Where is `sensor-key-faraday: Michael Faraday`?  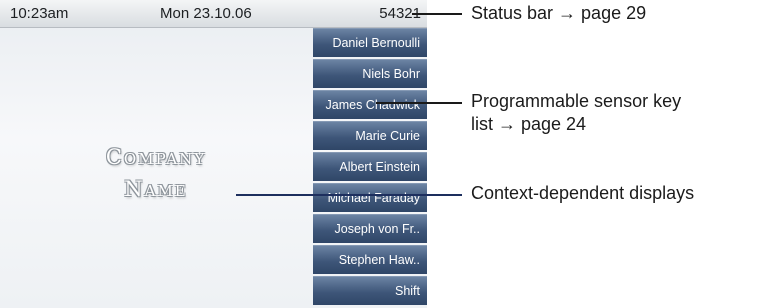
sensor-key-faraday: Michael Faraday is located at coordinates (370, 197).